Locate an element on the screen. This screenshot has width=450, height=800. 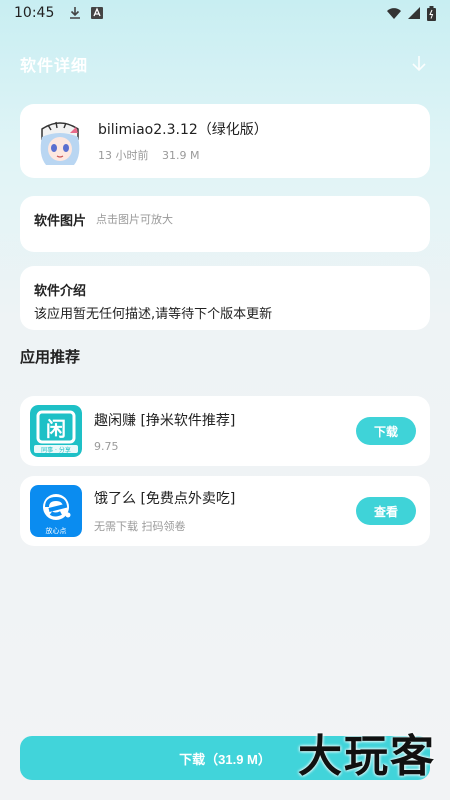
recommend-item-name: 趣闲赚 [挣米软件推荐] is located at coordinates (165, 420).